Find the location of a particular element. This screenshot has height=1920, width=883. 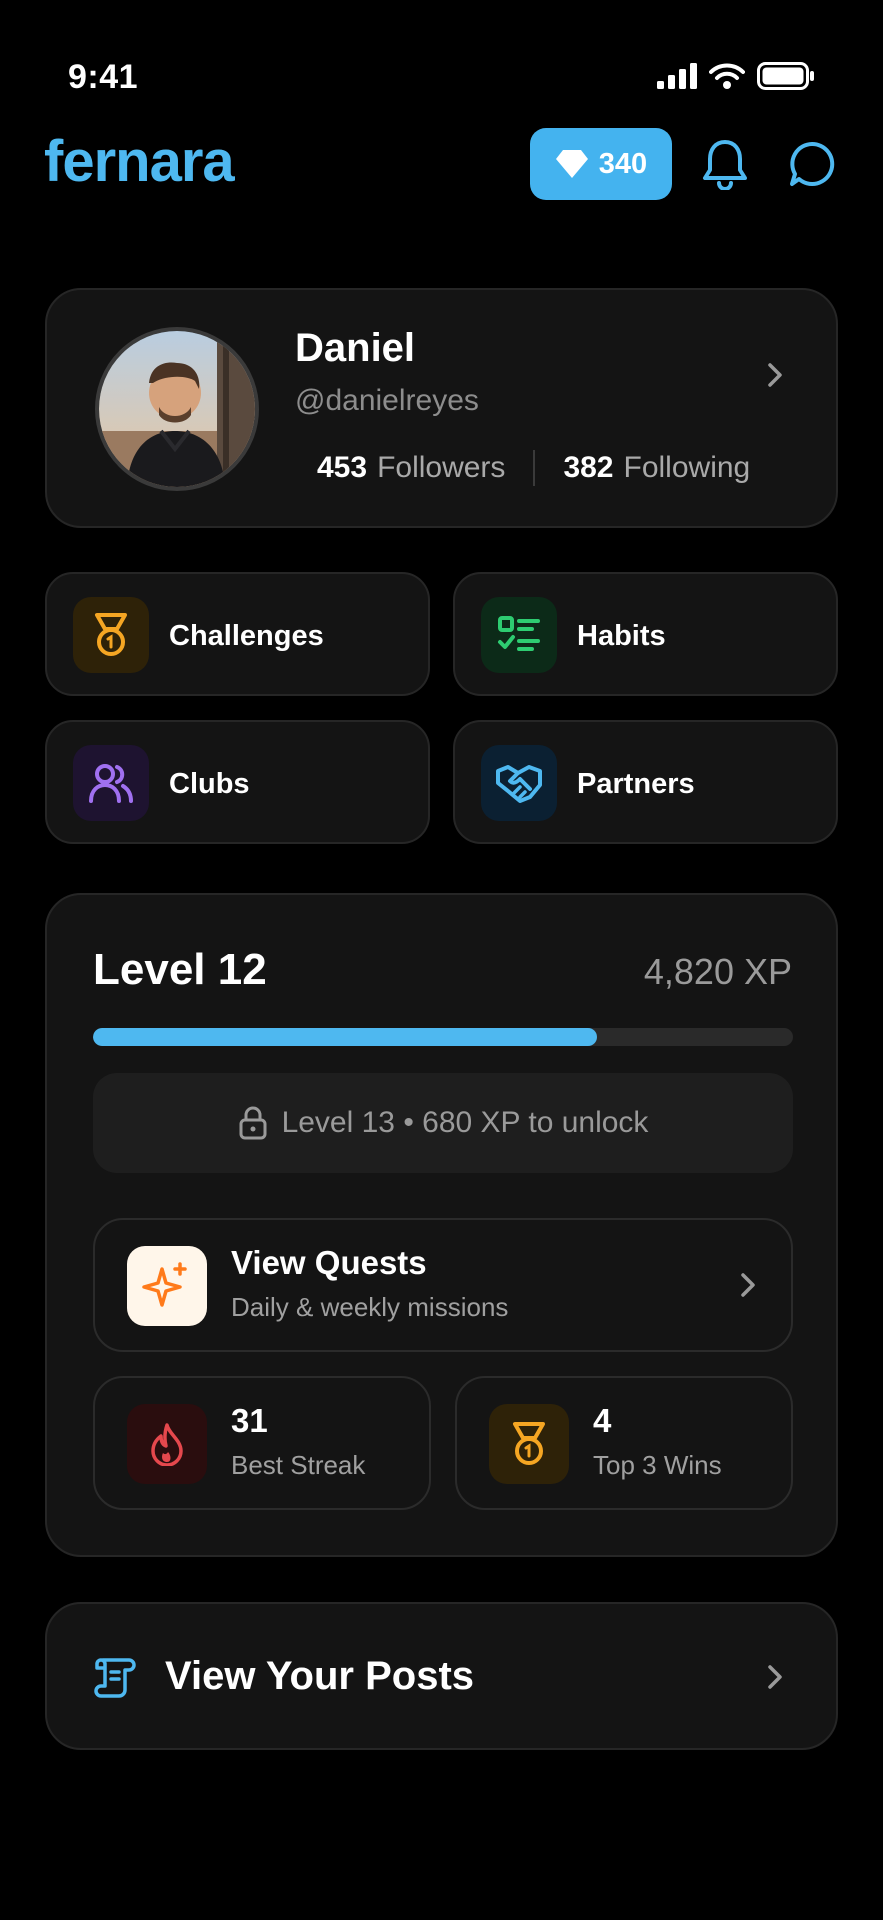

tile-challenges-label: Challenges is located at coordinates (246, 636).